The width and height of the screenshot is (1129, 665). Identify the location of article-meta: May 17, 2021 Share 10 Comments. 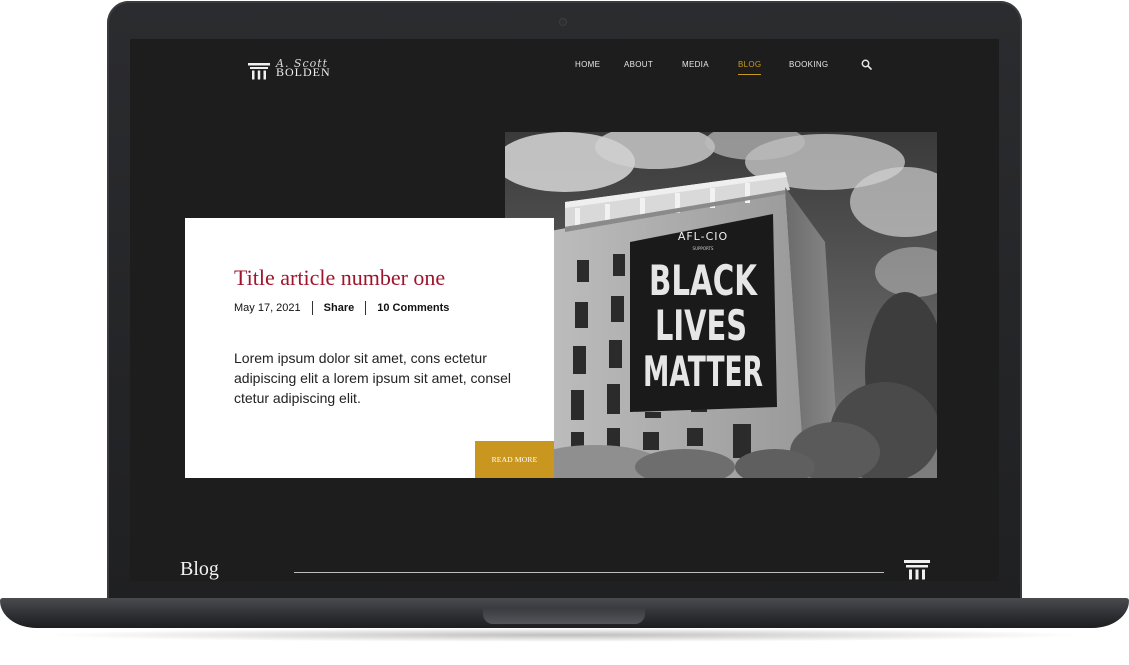
(341, 308).